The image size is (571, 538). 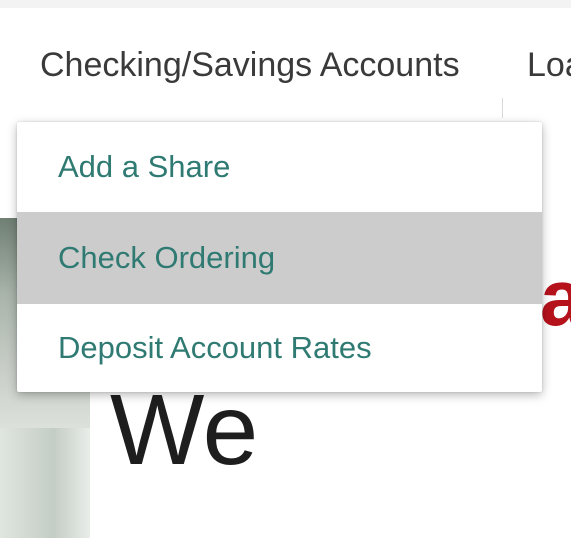 I want to click on hero-photo-detail, so click(x=45, y=483).